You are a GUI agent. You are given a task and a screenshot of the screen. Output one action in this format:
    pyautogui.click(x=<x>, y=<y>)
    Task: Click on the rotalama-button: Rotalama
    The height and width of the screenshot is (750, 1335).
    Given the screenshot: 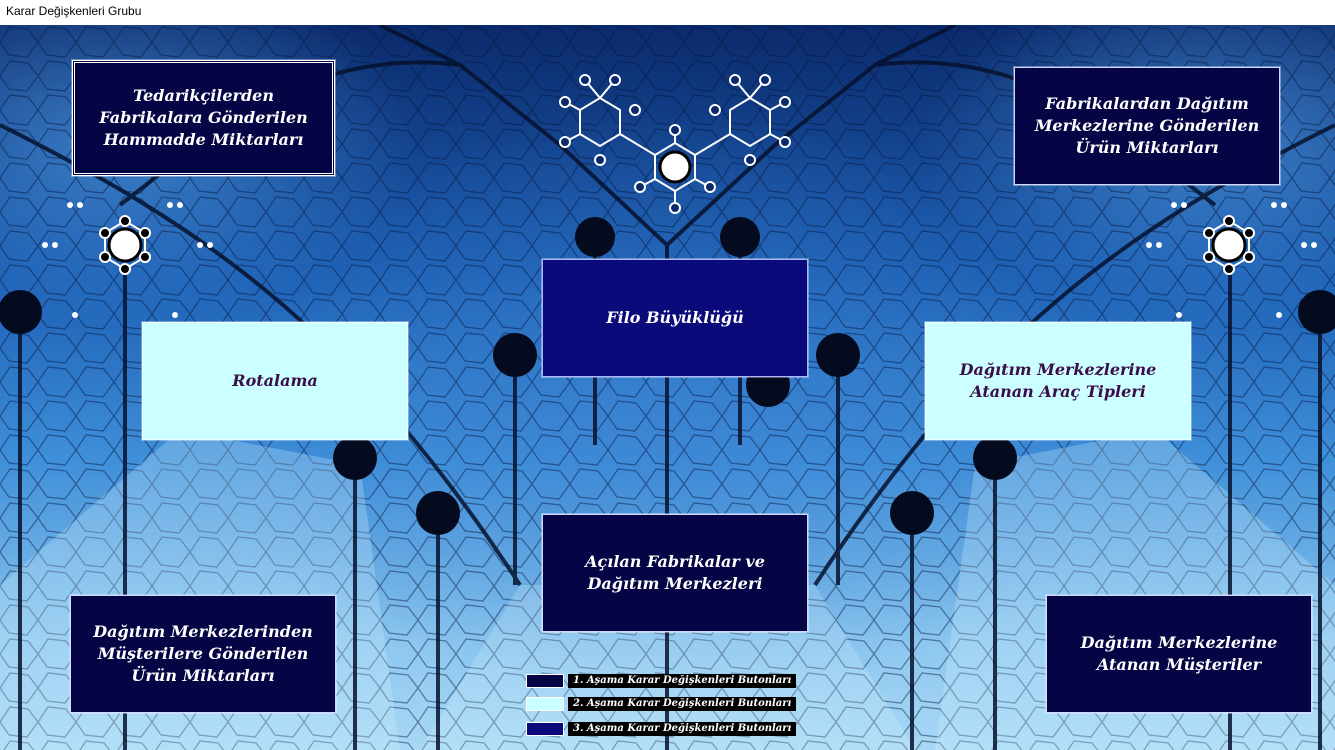 What is the action you would take?
    pyautogui.click(x=275, y=381)
    